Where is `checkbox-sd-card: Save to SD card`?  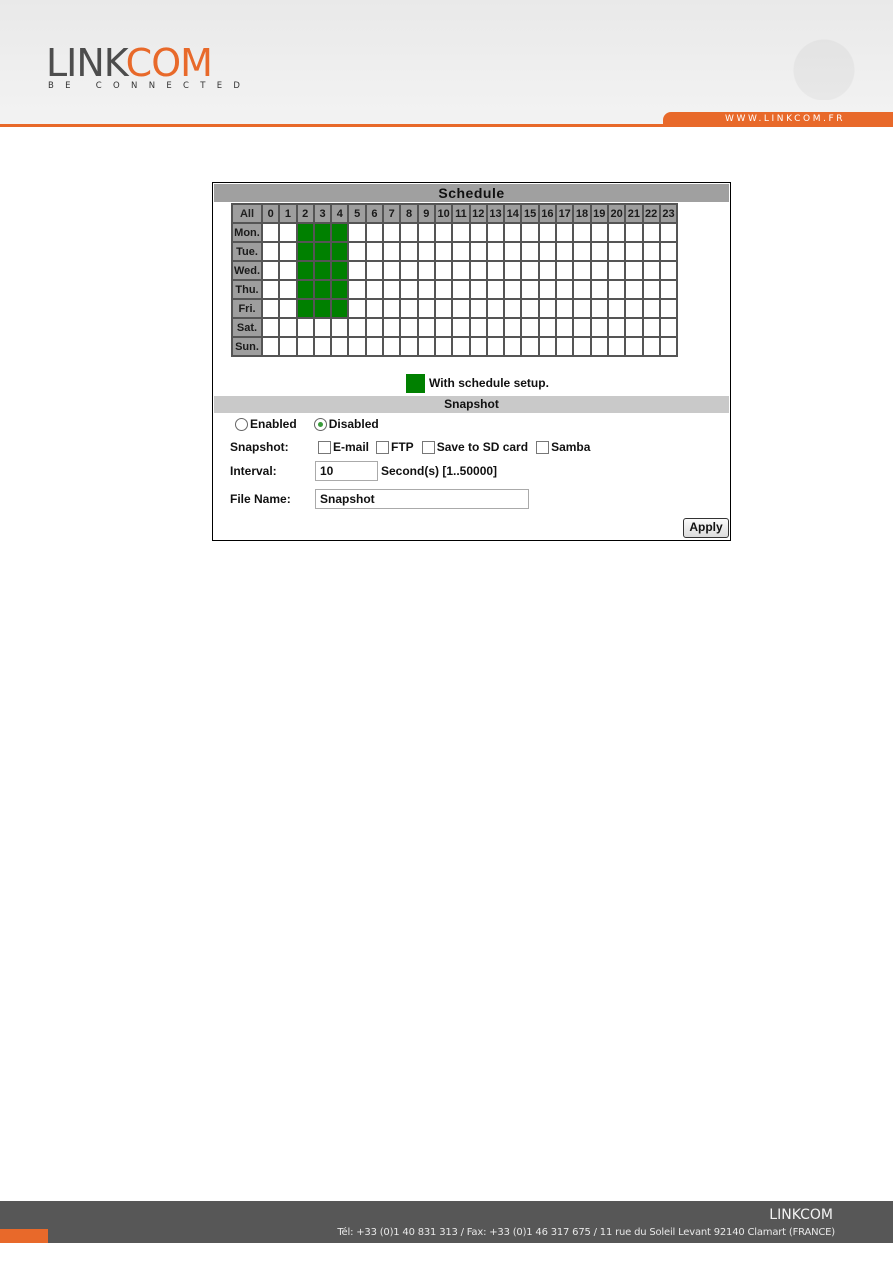 checkbox-sd-card: Save to SD card is located at coordinates (474, 447).